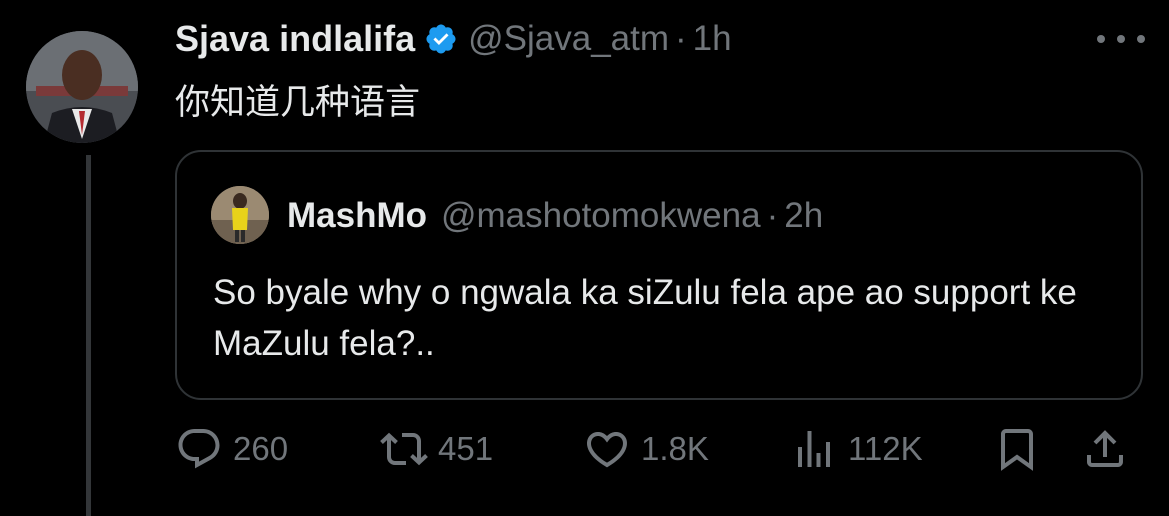 The image size is (1169, 516). I want to click on tweet-text: 你知道几种语言, so click(298, 103).